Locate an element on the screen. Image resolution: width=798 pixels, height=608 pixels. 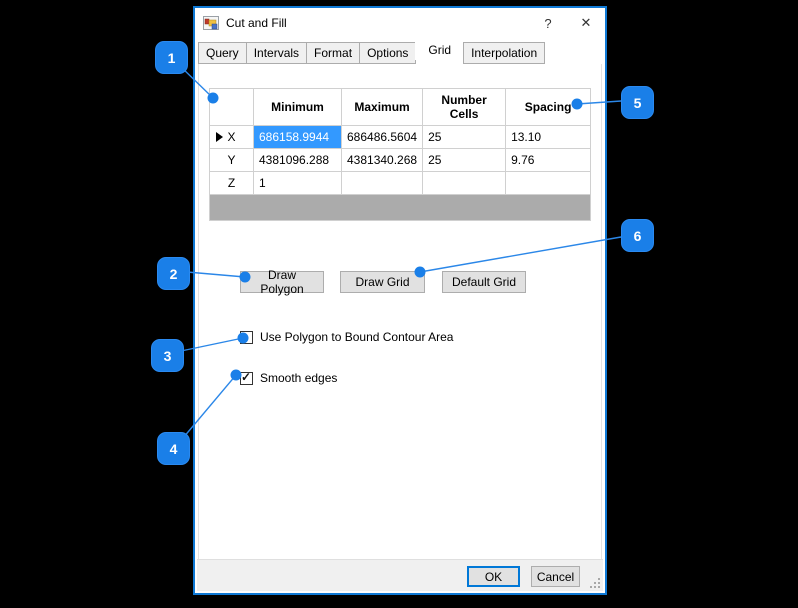
ok-button: OK is located at coordinates (493, 576).